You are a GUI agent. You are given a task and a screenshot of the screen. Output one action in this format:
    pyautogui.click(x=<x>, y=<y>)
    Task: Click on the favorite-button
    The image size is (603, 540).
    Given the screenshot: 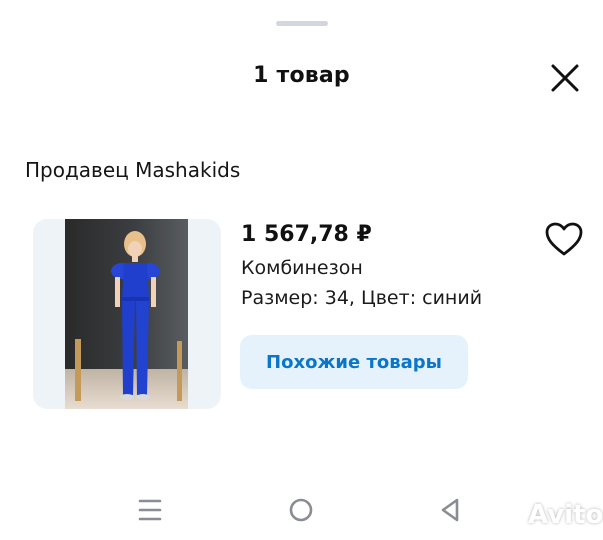 What is the action you would take?
    pyautogui.click(x=564, y=239)
    